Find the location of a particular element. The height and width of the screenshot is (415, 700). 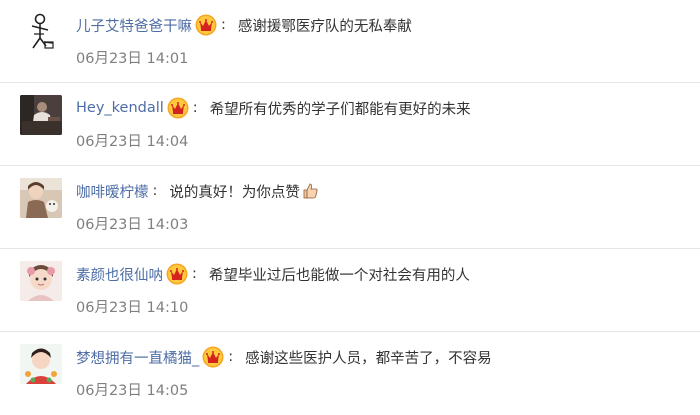

username-link: Hey_kendall is located at coordinates (120, 108).